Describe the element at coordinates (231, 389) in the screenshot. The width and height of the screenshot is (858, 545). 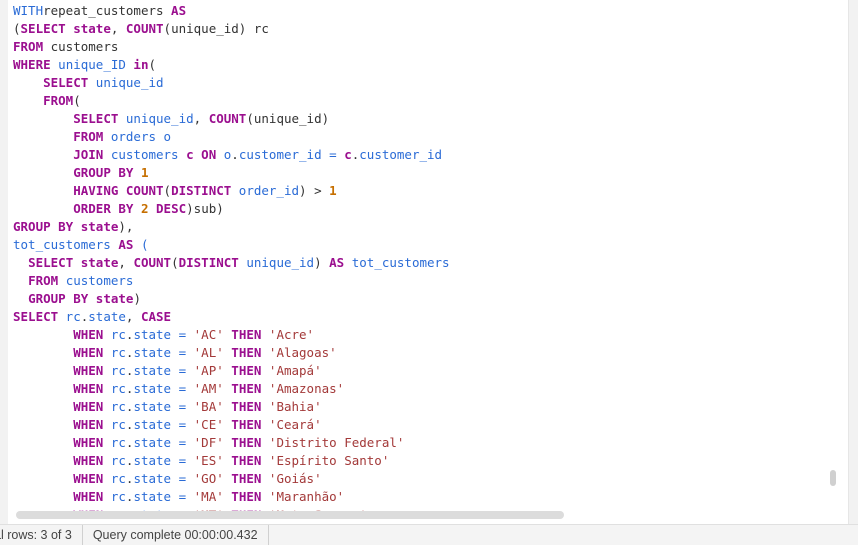
I see `code-line: WHEN rc.state = 'AM' THEN 'Amazonas'` at that location.